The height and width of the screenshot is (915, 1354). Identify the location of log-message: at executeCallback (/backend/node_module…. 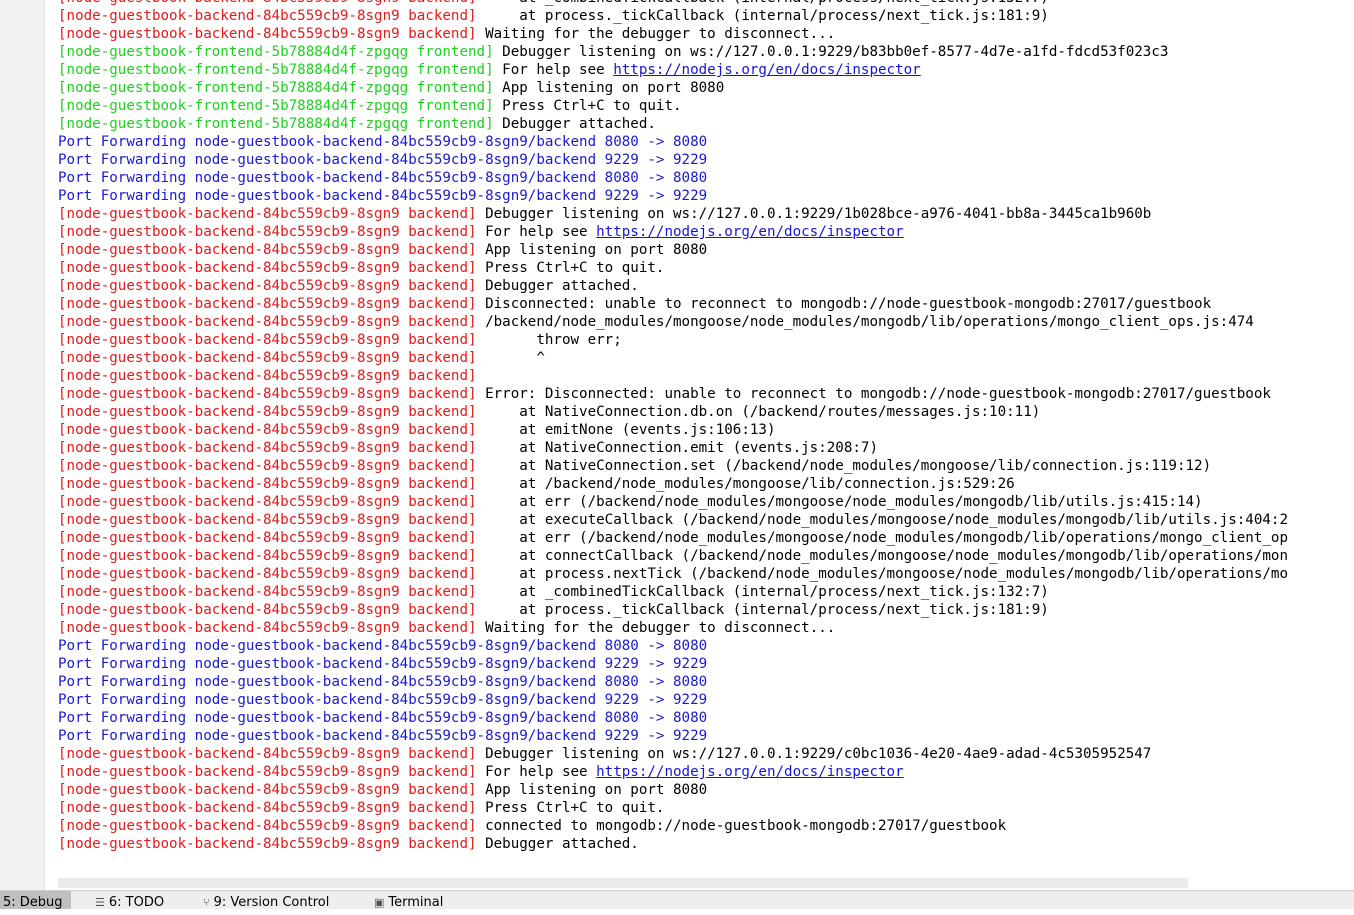
(882, 520).